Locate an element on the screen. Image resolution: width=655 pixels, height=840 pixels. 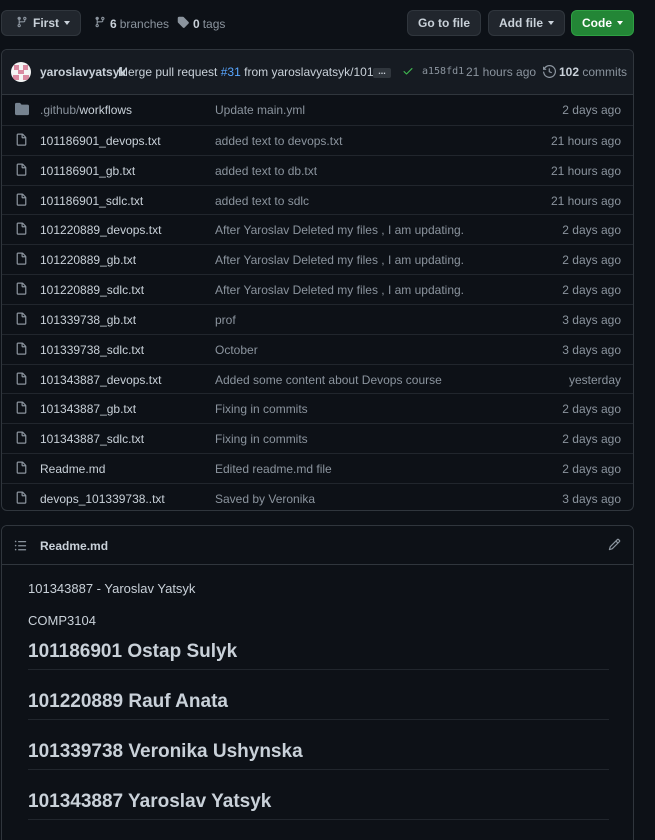
file-name-link: .github/workflows is located at coordinates (86, 110).